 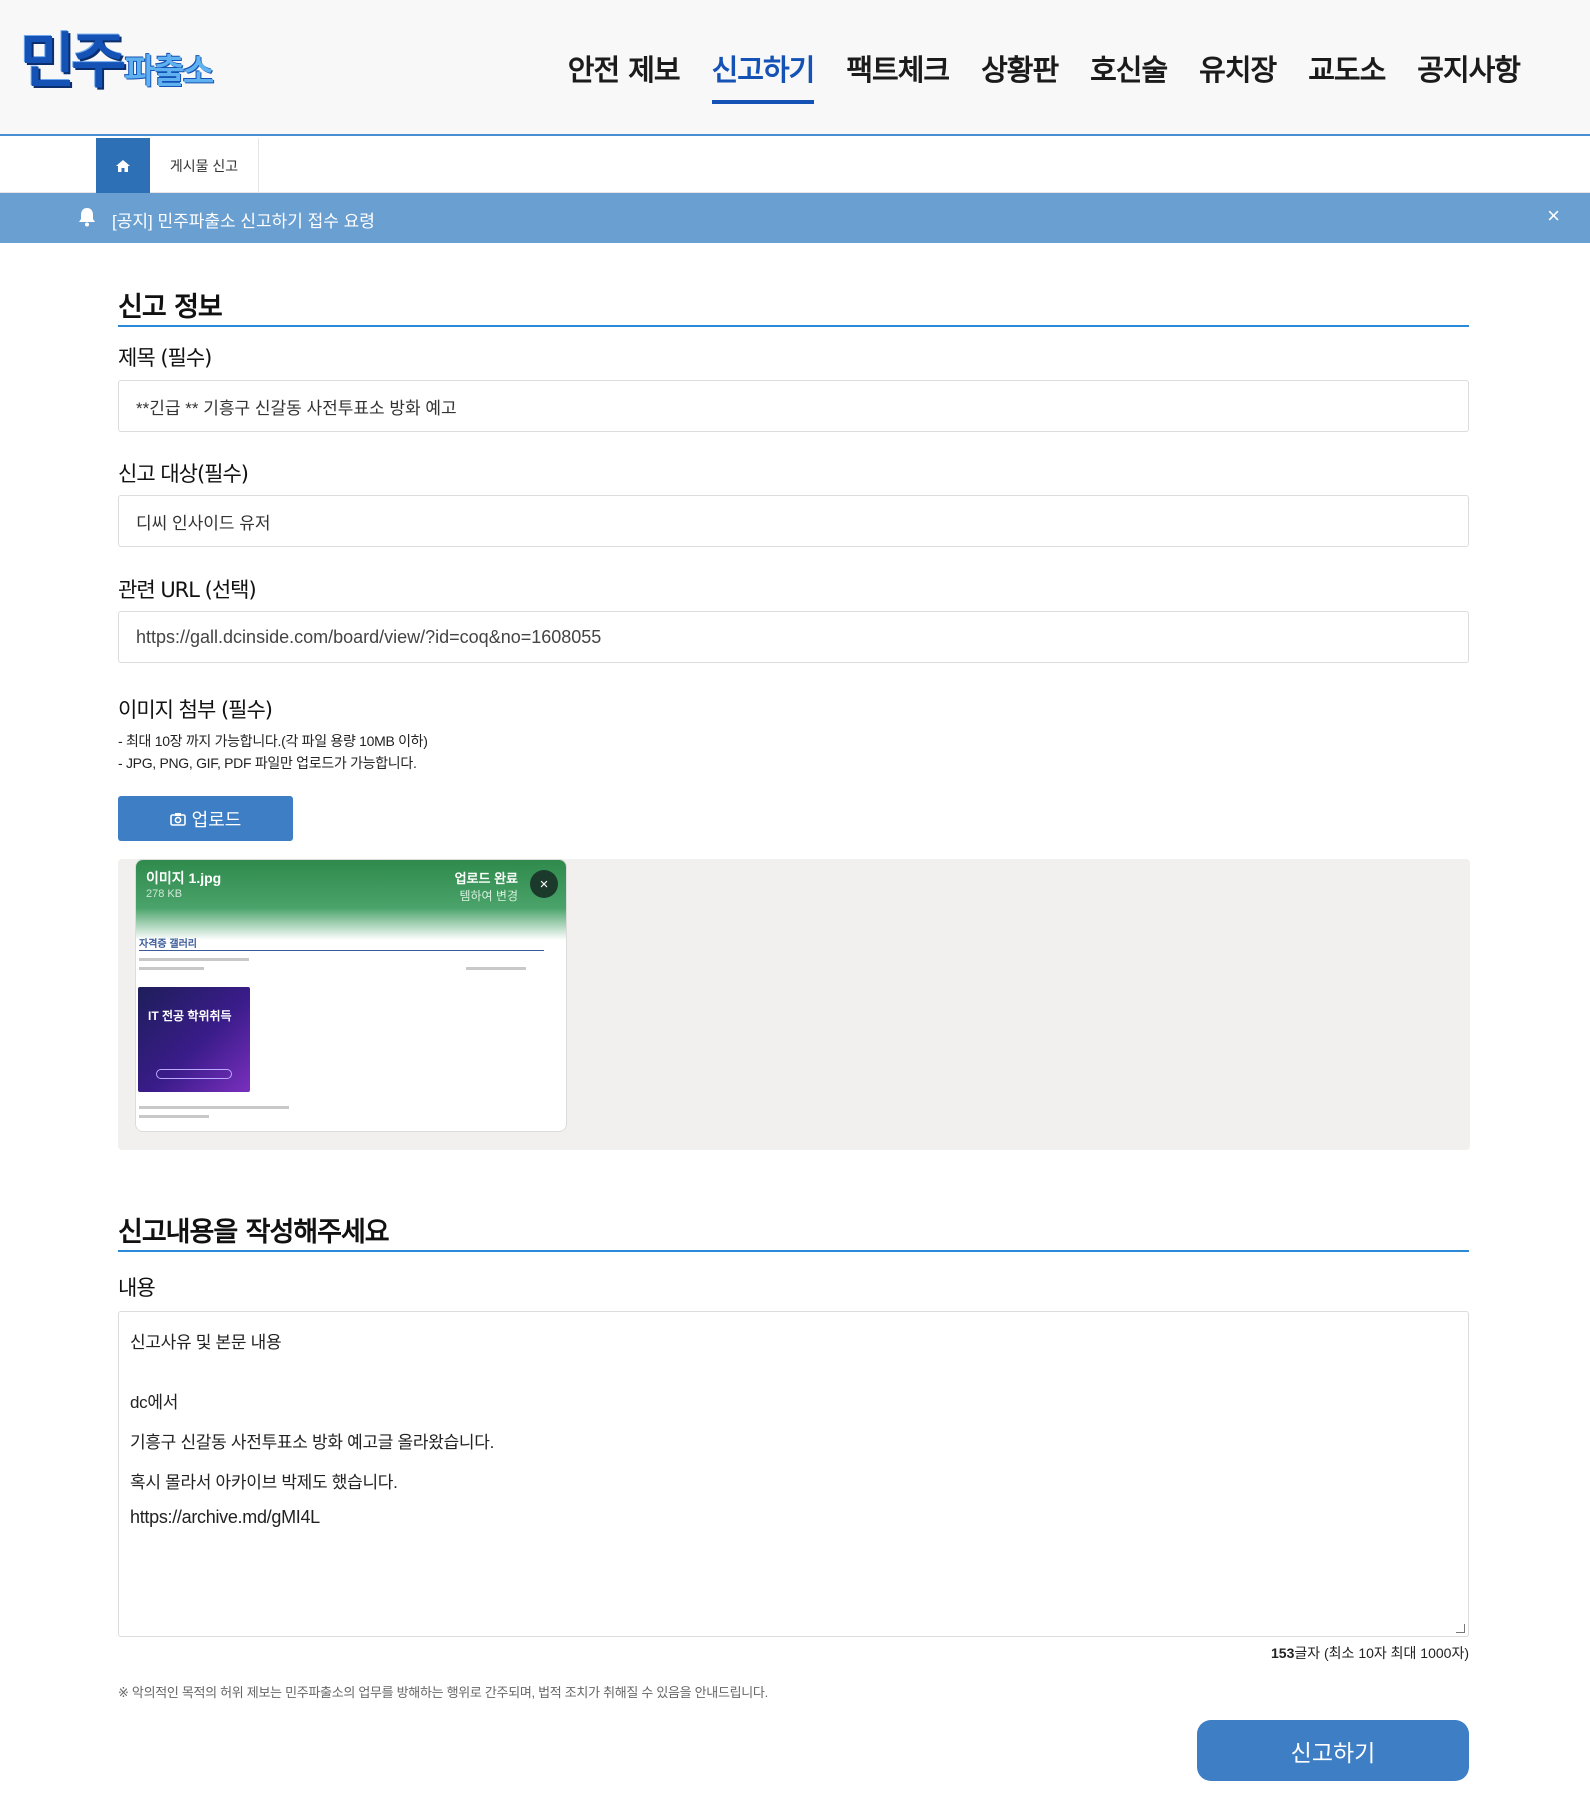 I want to click on home-icon, so click(x=123, y=165).